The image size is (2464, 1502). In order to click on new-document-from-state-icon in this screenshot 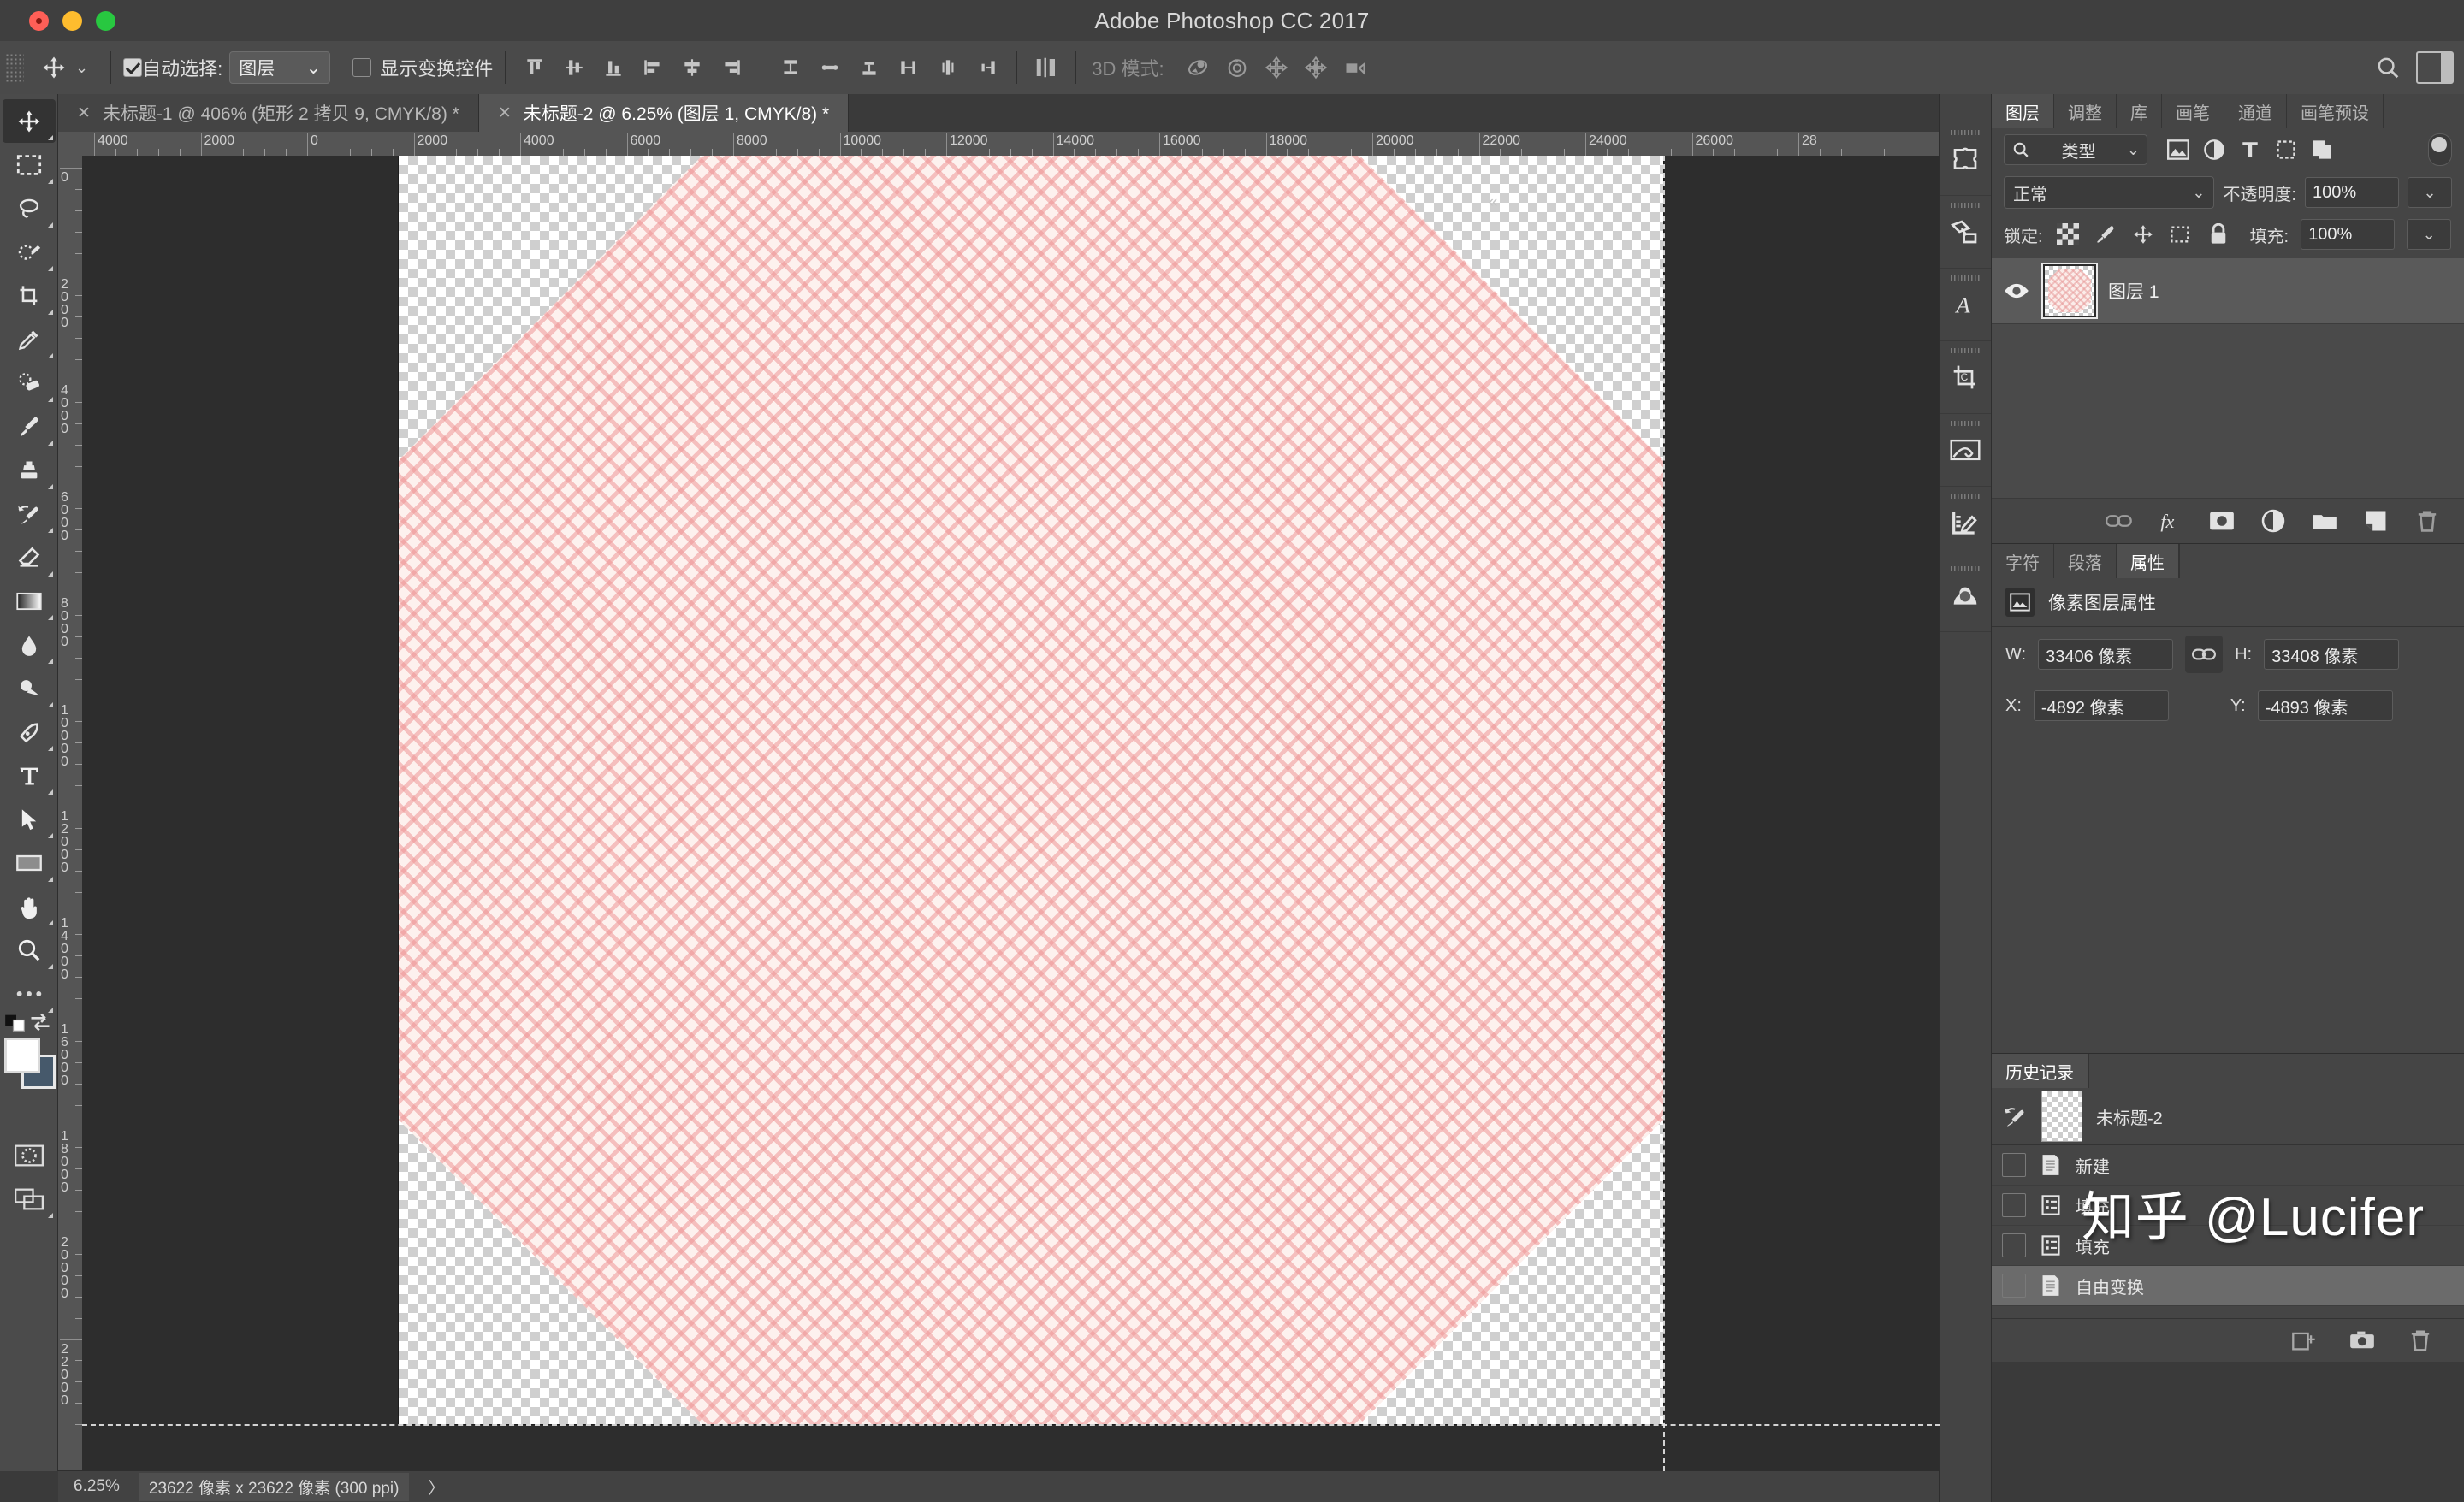, I will do `click(2304, 1340)`.